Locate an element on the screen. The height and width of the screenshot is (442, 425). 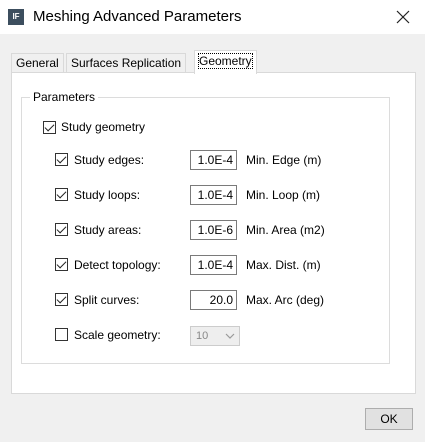
tab-label: Surfaces Replication is located at coordinates (126, 63).